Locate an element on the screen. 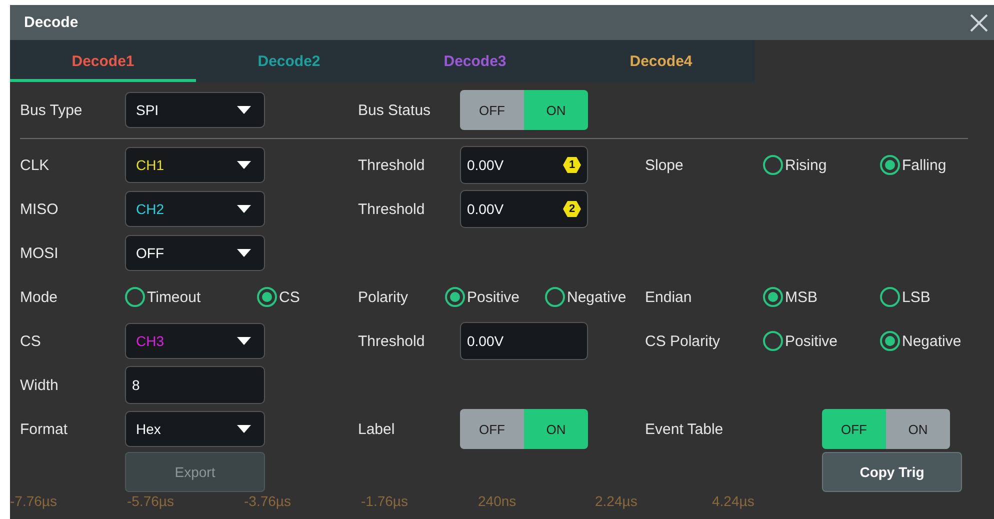 The width and height of the screenshot is (994, 519). input-field: 0.00V 1 is located at coordinates (524, 165).